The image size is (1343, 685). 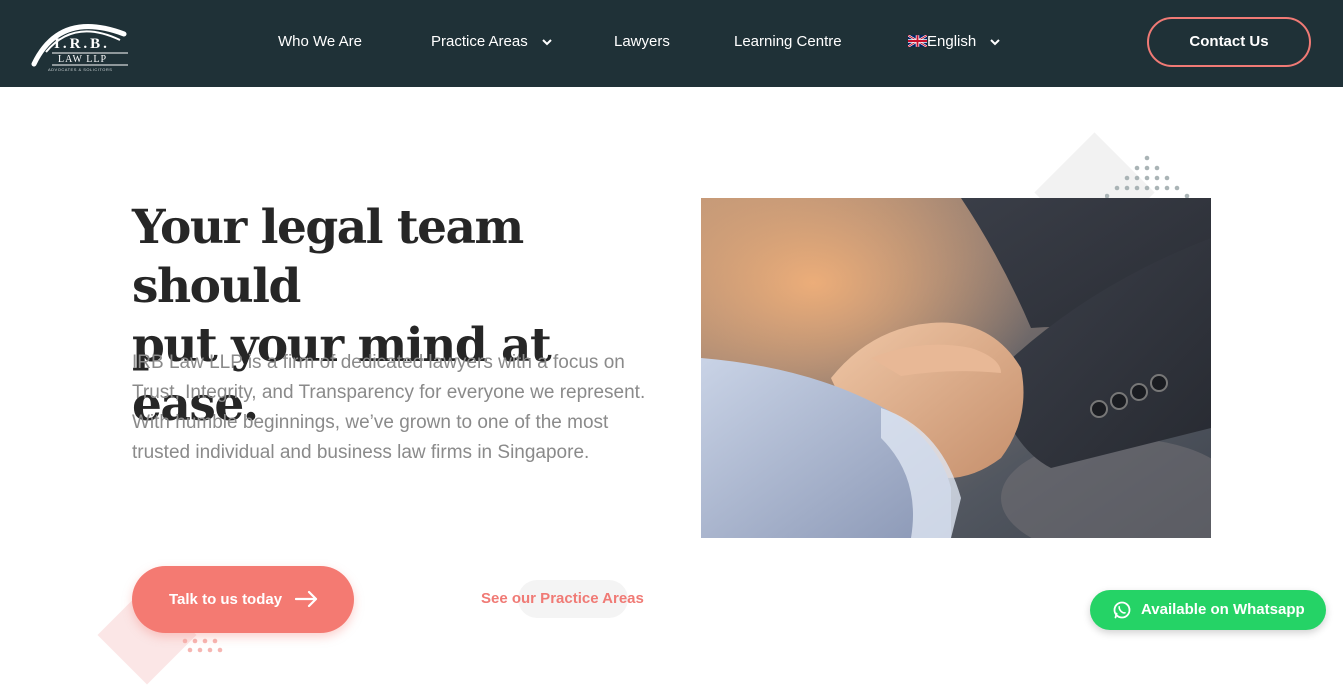 I want to click on cta-label: Talk to us today, so click(x=226, y=599).